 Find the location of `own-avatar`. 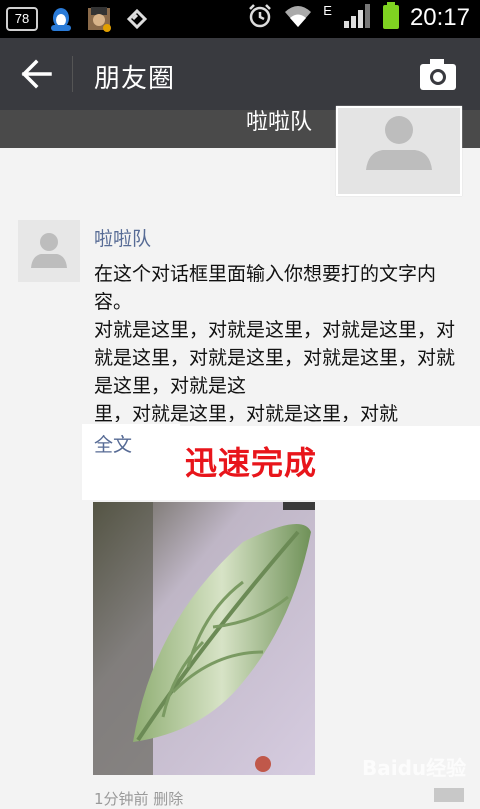

own-avatar is located at coordinates (399, 151).